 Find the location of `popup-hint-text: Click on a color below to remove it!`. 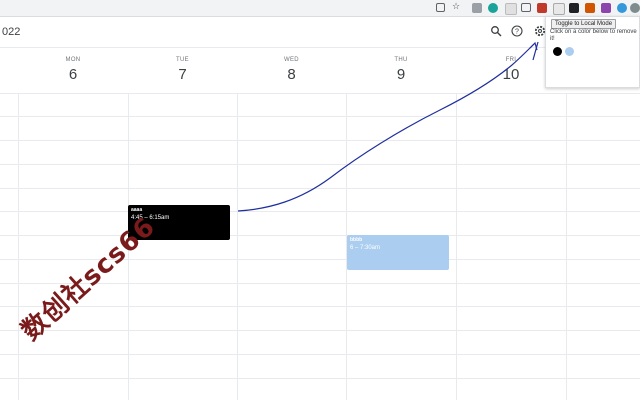

popup-hint-text: Click on a color below to remove it! is located at coordinates (593, 35).